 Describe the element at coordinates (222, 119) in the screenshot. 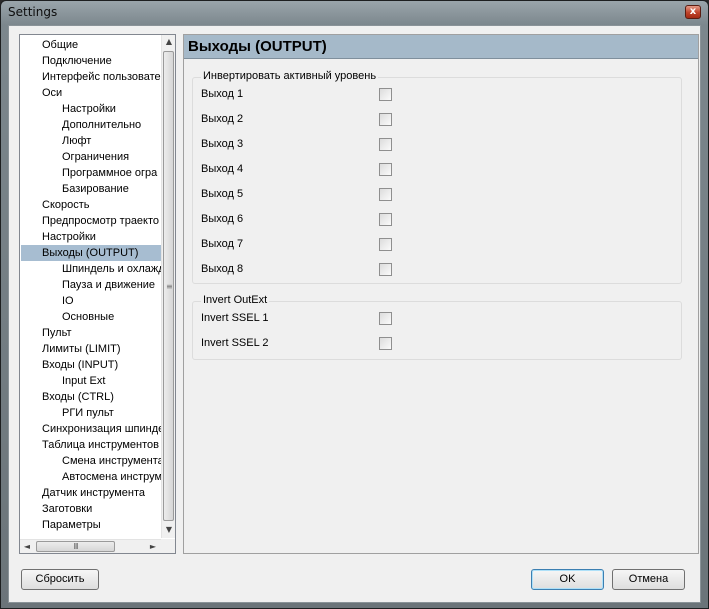

I see `option-label: Выход 2` at that location.